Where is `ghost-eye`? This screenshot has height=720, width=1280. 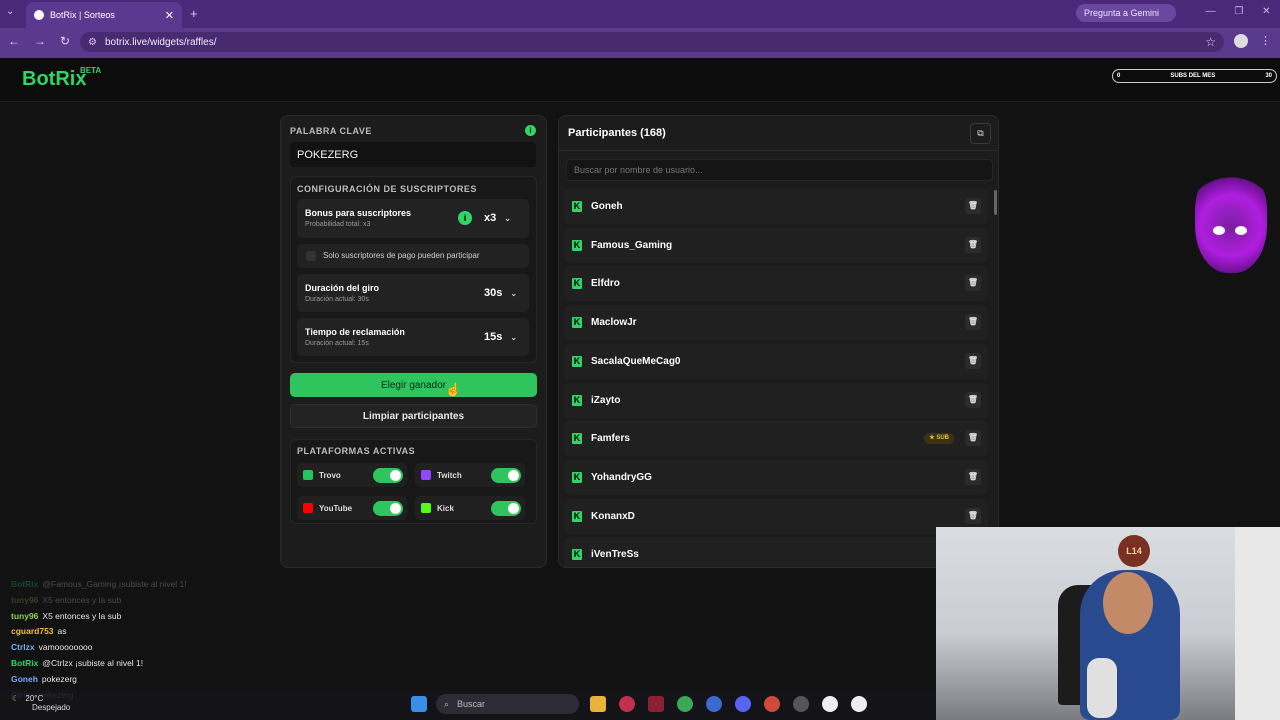
ghost-eye is located at coordinates (1219, 230).